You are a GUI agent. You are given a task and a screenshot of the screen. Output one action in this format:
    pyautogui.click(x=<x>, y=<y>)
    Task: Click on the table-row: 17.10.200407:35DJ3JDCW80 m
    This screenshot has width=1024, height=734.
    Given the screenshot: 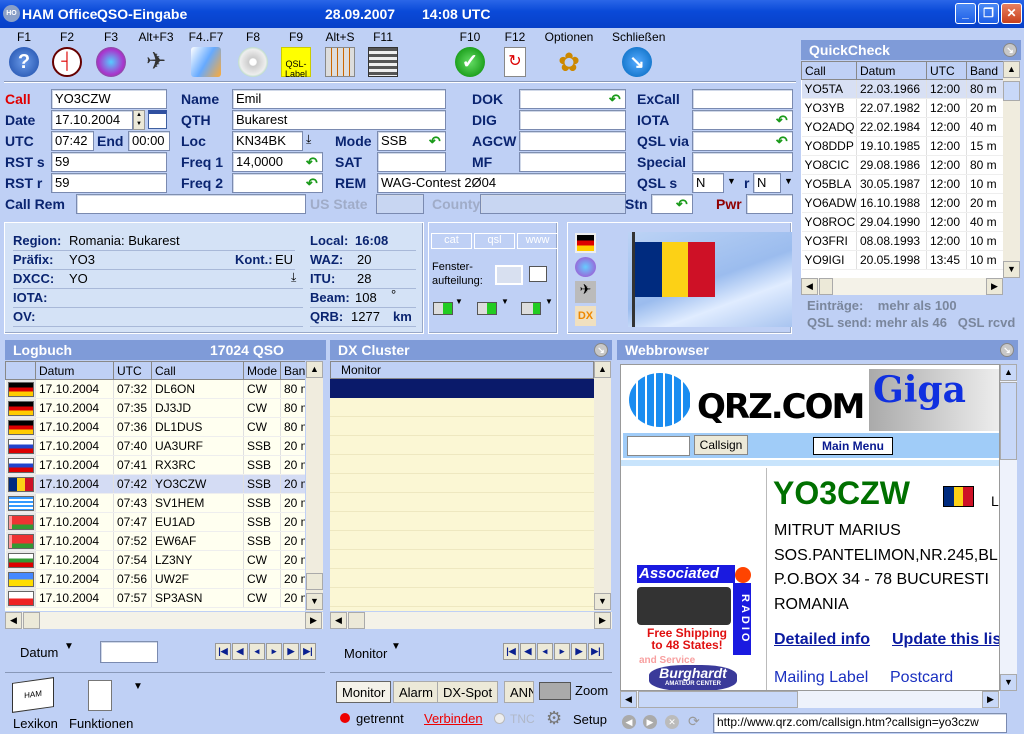 What is the action you would take?
    pyautogui.click(x=155, y=408)
    